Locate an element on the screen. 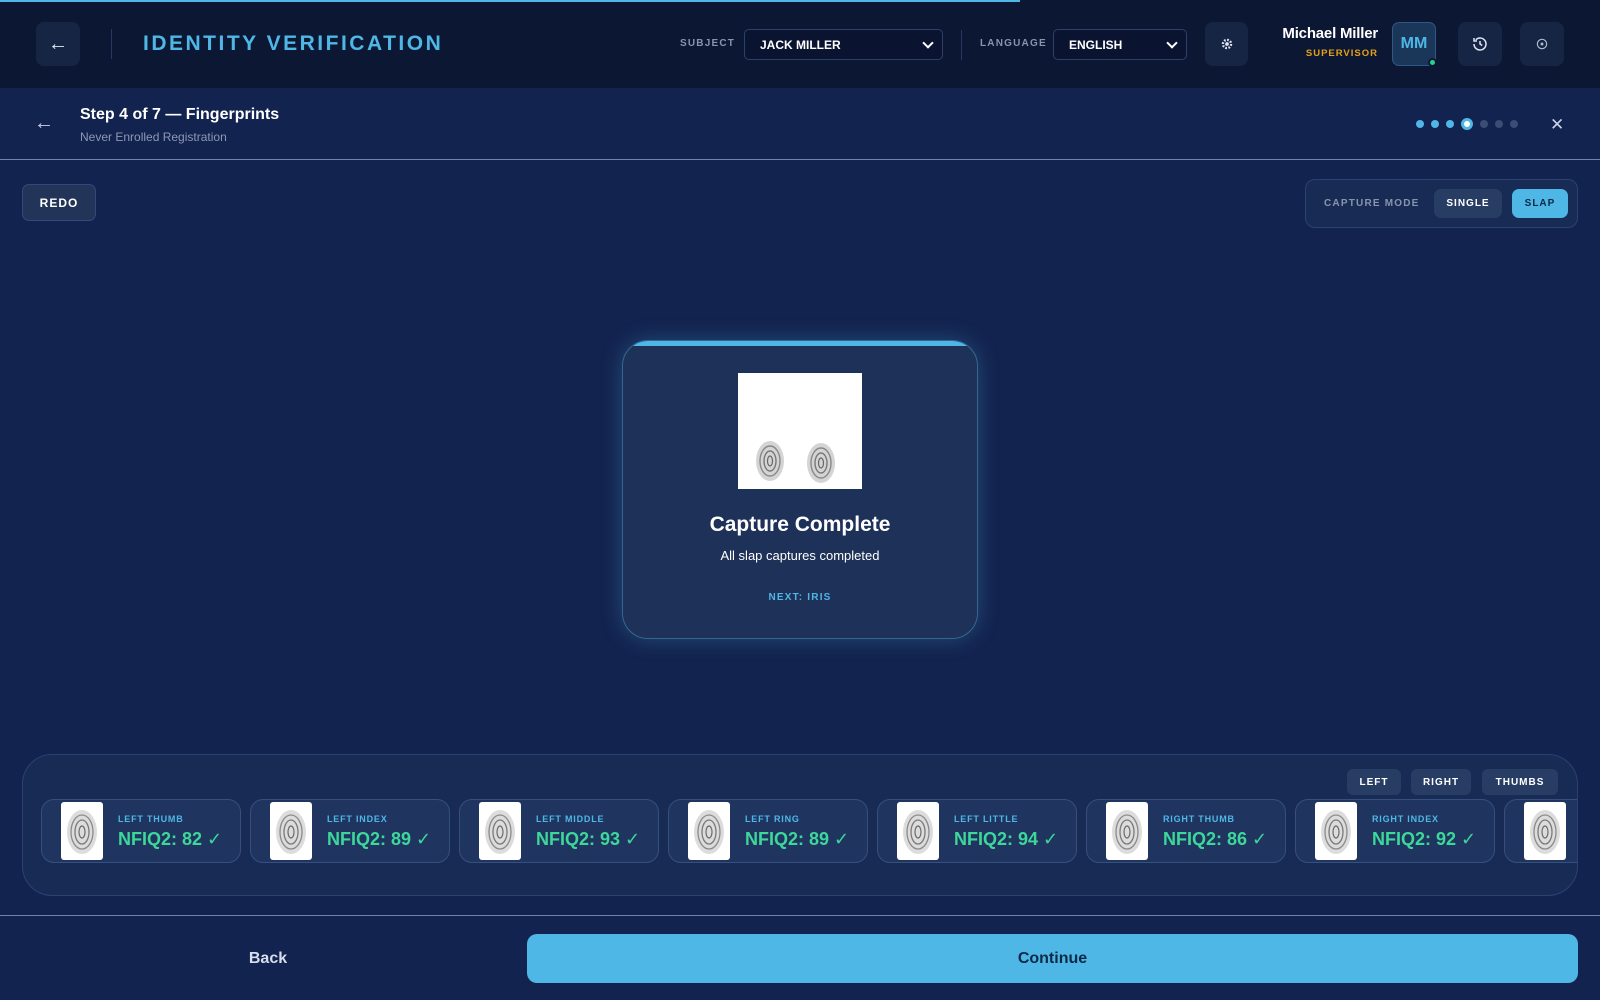  finger-name: LEFT LITTLE is located at coordinates (986, 819).